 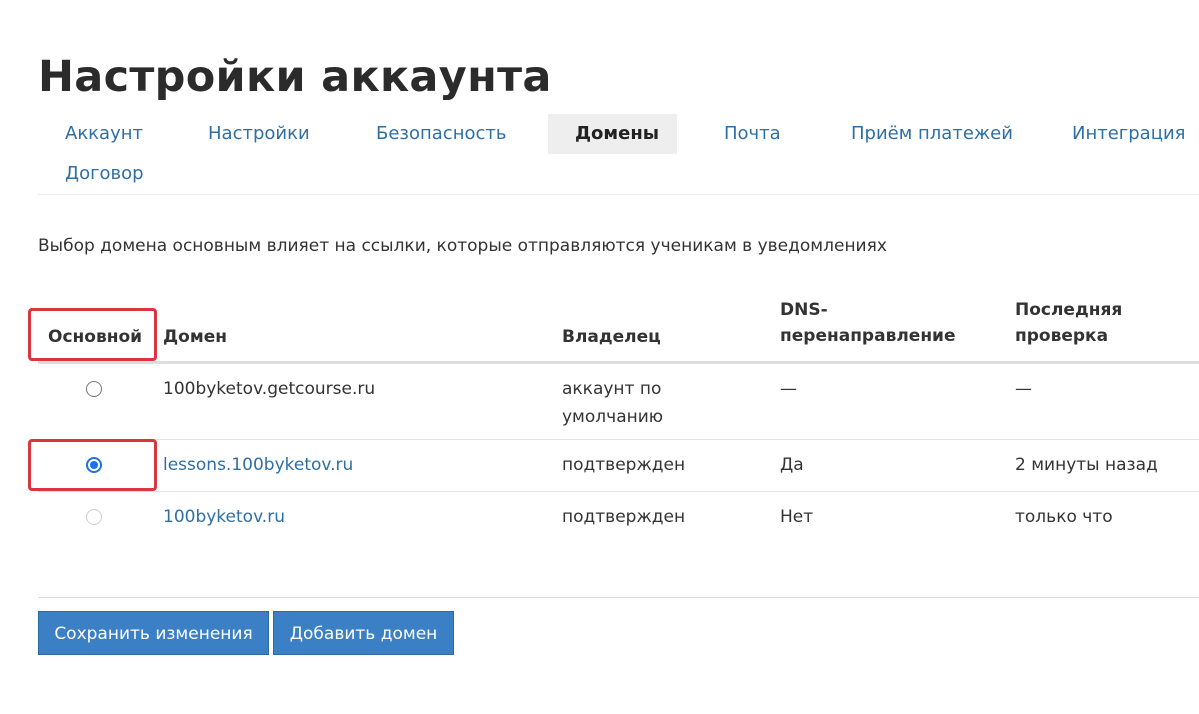 I want to click on tab-integration: Интеграция, so click(x=1128, y=134).